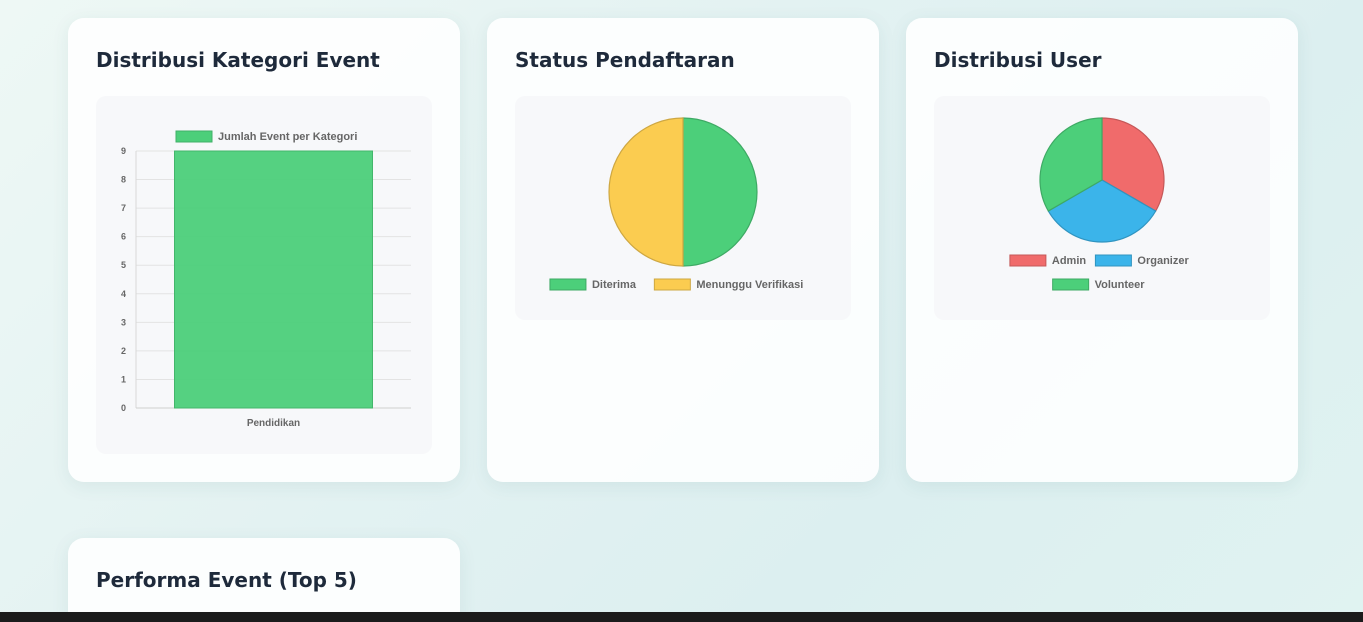 The image size is (1363, 622). What do you see at coordinates (123, 237) in the screenshot?
I see `y-tick-label: 6` at bounding box center [123, 237].